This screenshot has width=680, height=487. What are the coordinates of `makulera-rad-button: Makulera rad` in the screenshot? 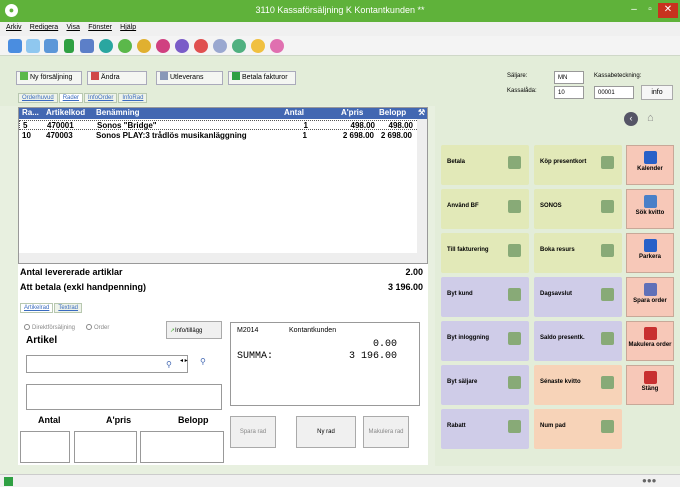 It's located at (386, 432).